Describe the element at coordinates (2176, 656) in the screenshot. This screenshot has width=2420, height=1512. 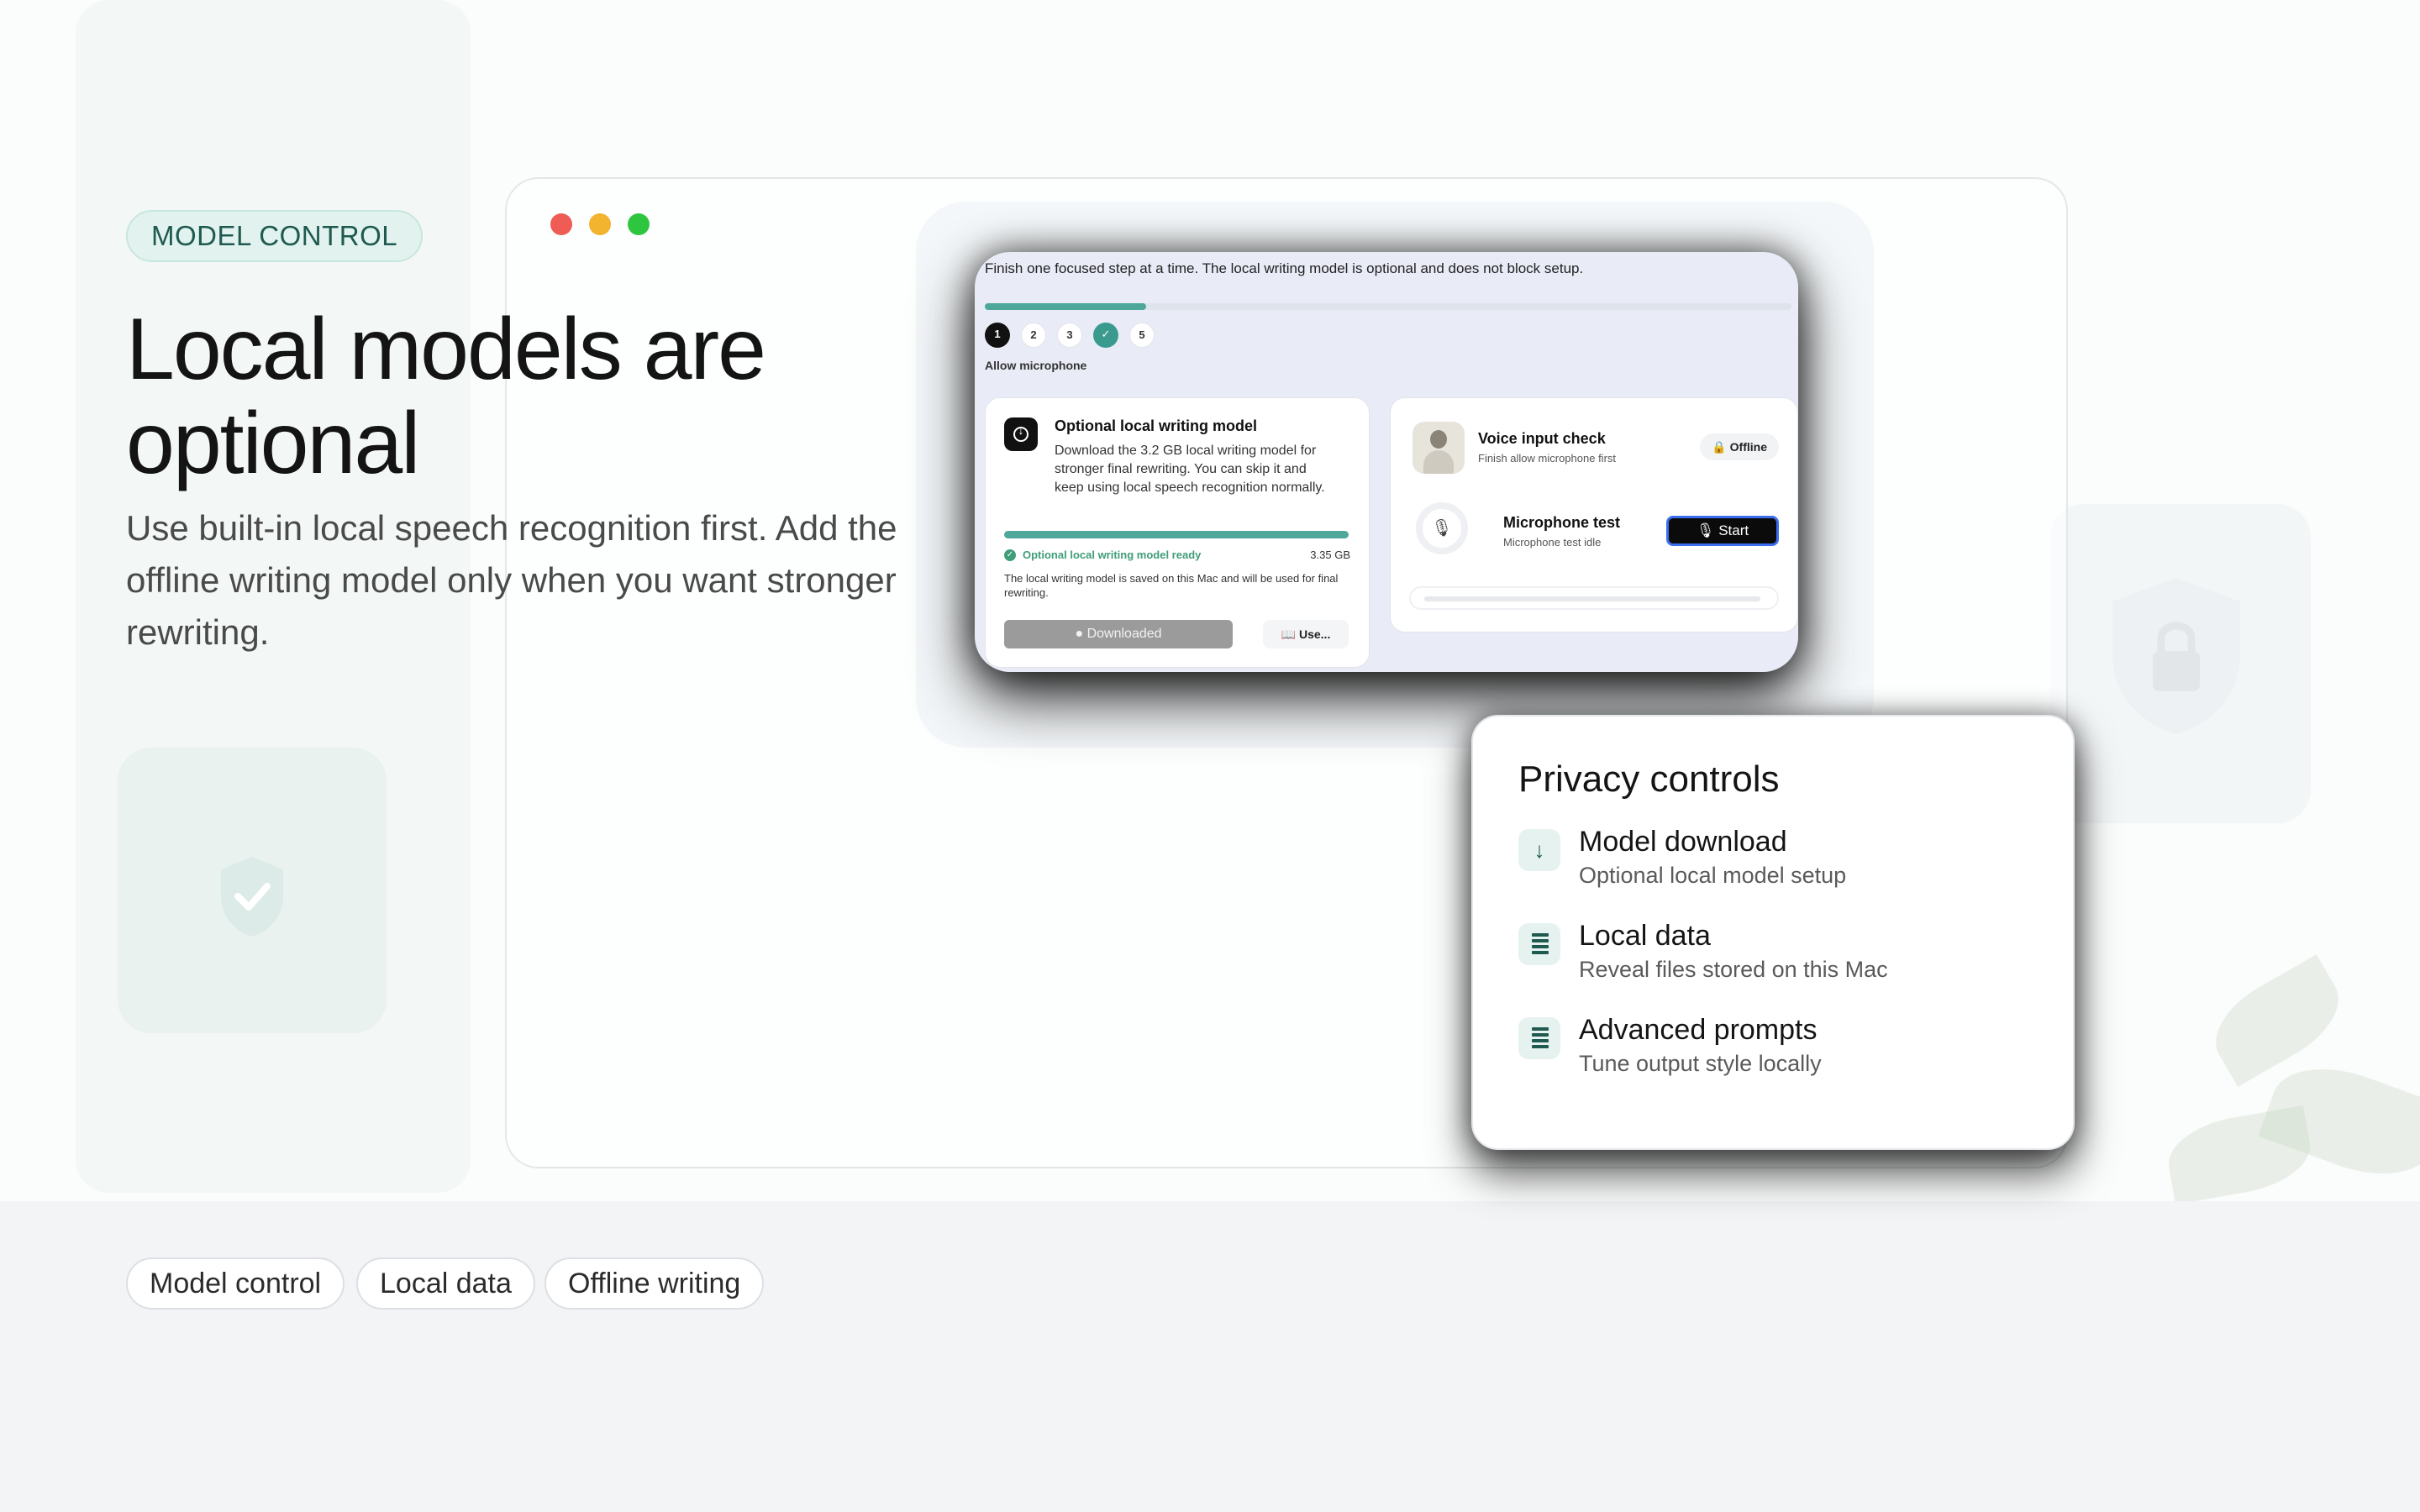
I see `lock-icon` at that location.